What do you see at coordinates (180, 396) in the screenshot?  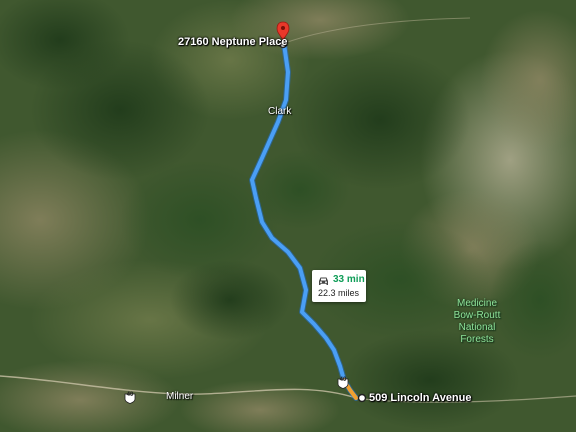 I see `place-label-milner: Milner` at bounding box center [180, 396].